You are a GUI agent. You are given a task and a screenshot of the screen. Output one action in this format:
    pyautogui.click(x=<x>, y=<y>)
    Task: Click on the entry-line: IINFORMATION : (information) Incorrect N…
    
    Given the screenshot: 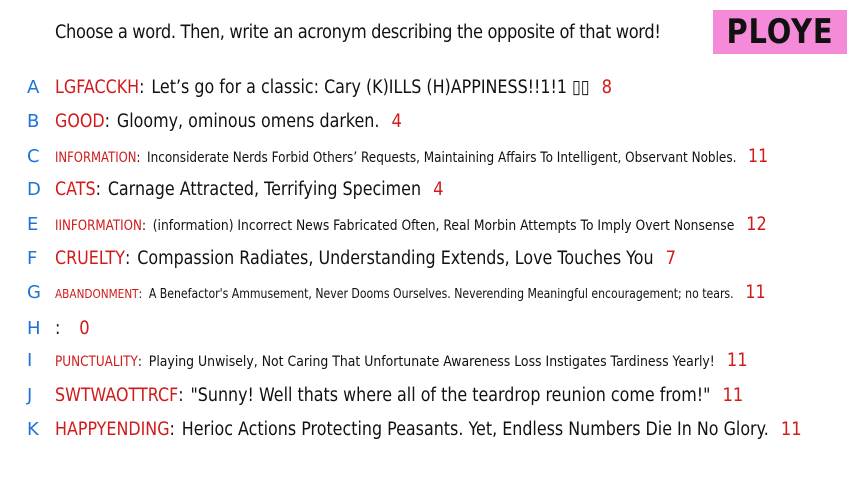 What is the action you would take?
    pyautogui.click(x=411, y=224)
    